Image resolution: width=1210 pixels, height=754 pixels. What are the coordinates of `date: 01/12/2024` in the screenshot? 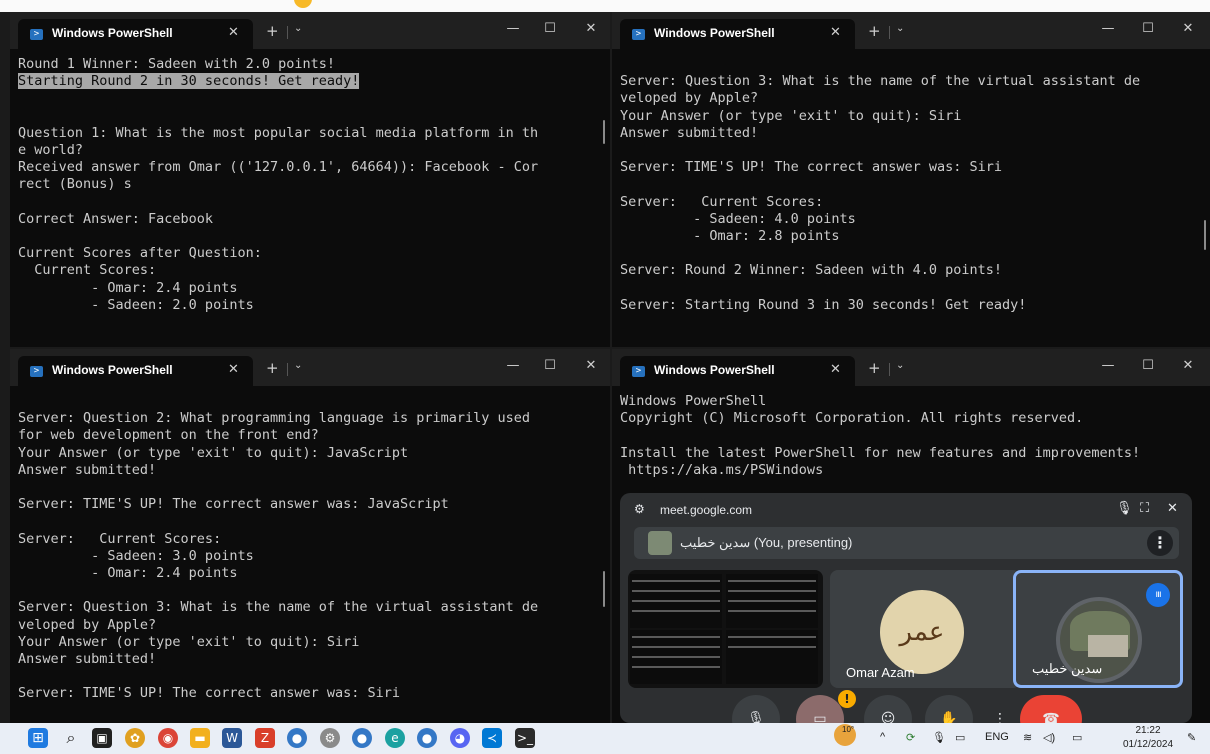 It's located at (1148, 744).